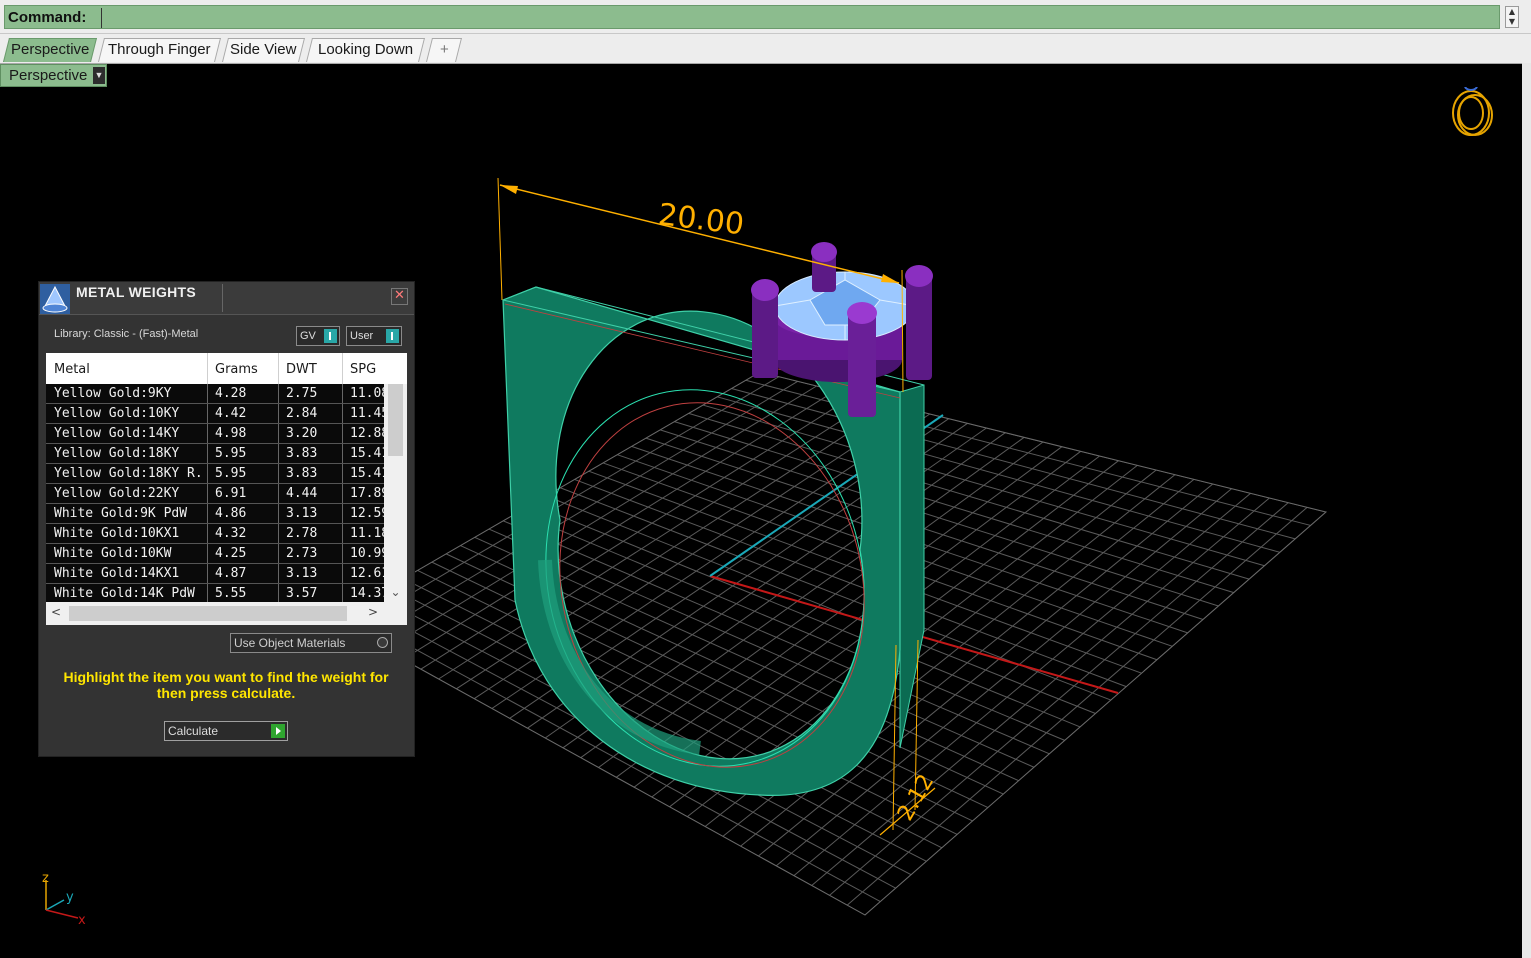 The image size is (1531, 958). What do you see at coordinates (302, 493) in the screenshot?
I see `dwt-cell: 4.44` at bounding box center [302, 493].